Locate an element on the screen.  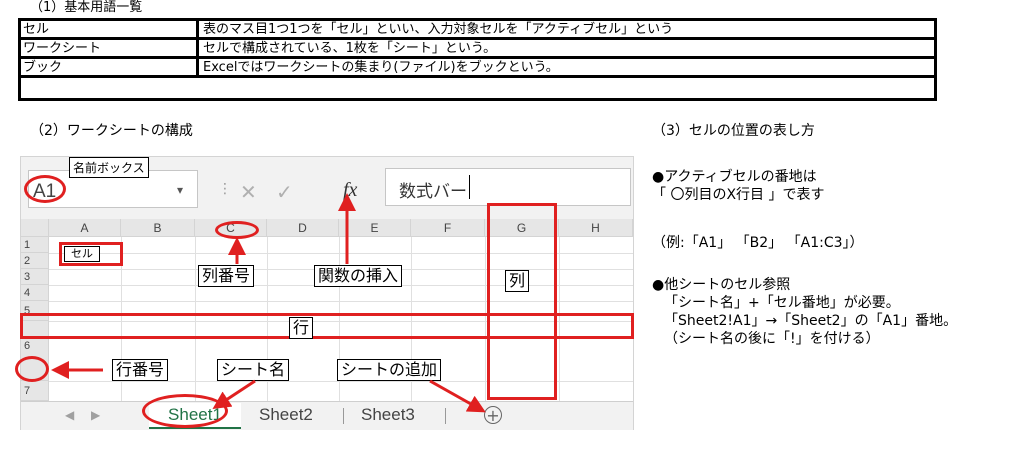
other-sheet-line: 「Sheet2!A1」→「Sheet2」の「A1」番地。 is located at coordinates (811, 321).